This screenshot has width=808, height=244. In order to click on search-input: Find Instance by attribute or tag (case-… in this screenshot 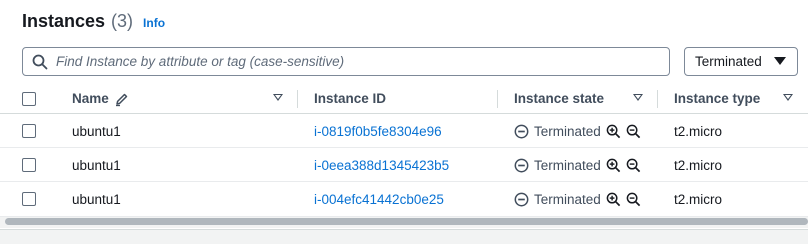, I will do `click(346, 61)`.